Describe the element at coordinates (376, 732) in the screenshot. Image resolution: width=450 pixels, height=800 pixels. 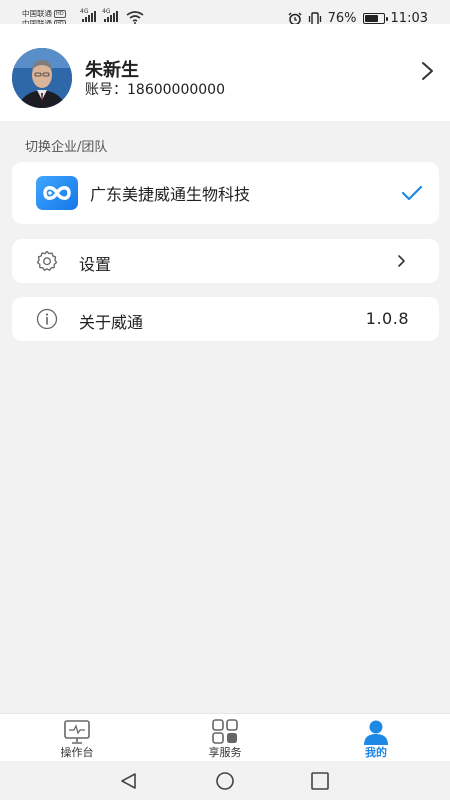
I see `person-icon` at that location.